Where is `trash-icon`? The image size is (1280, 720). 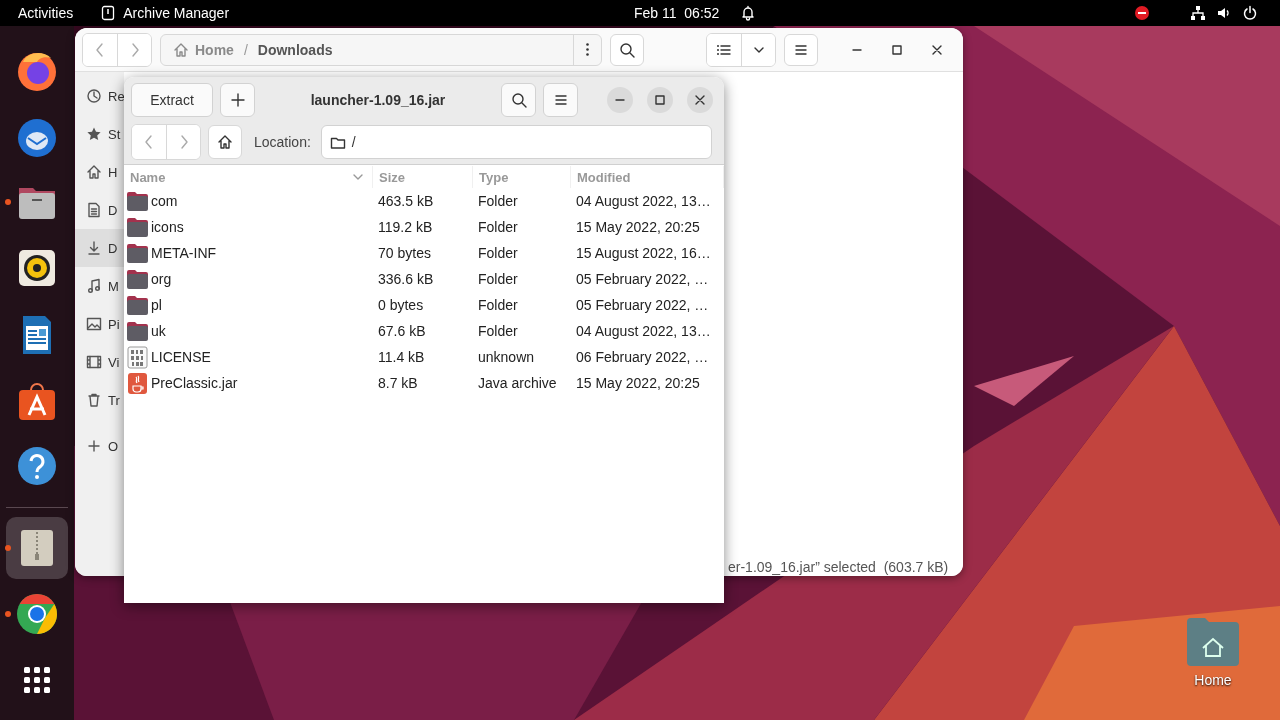
trash-icon is located at coordinates (94, 400).